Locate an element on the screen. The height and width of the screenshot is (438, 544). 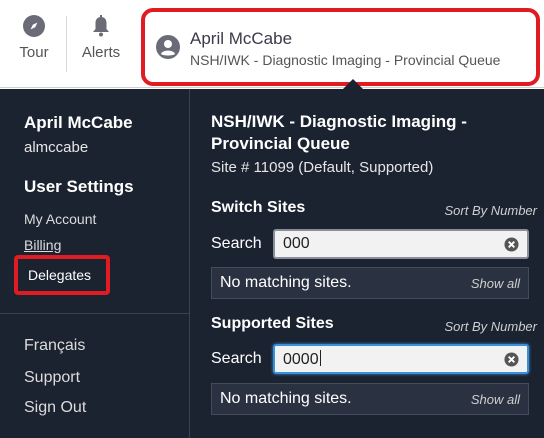
text-cursor is located at coordinates (320, 358).